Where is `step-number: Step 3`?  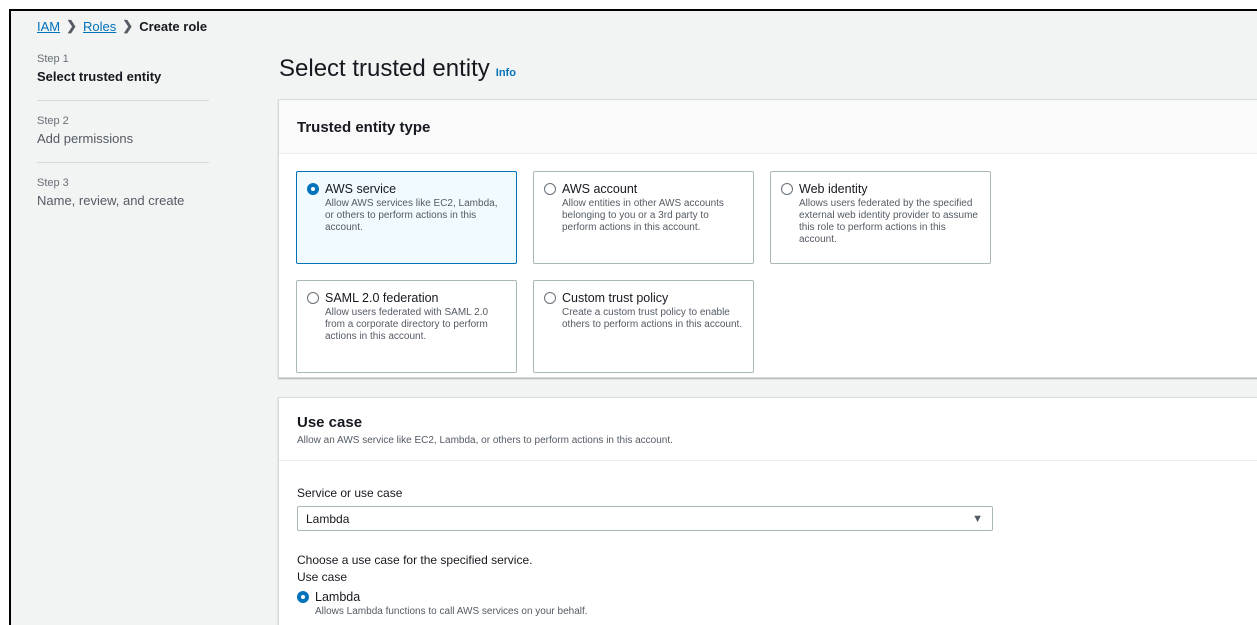
step-number: Step 3 is located at coordinates (53, 183).